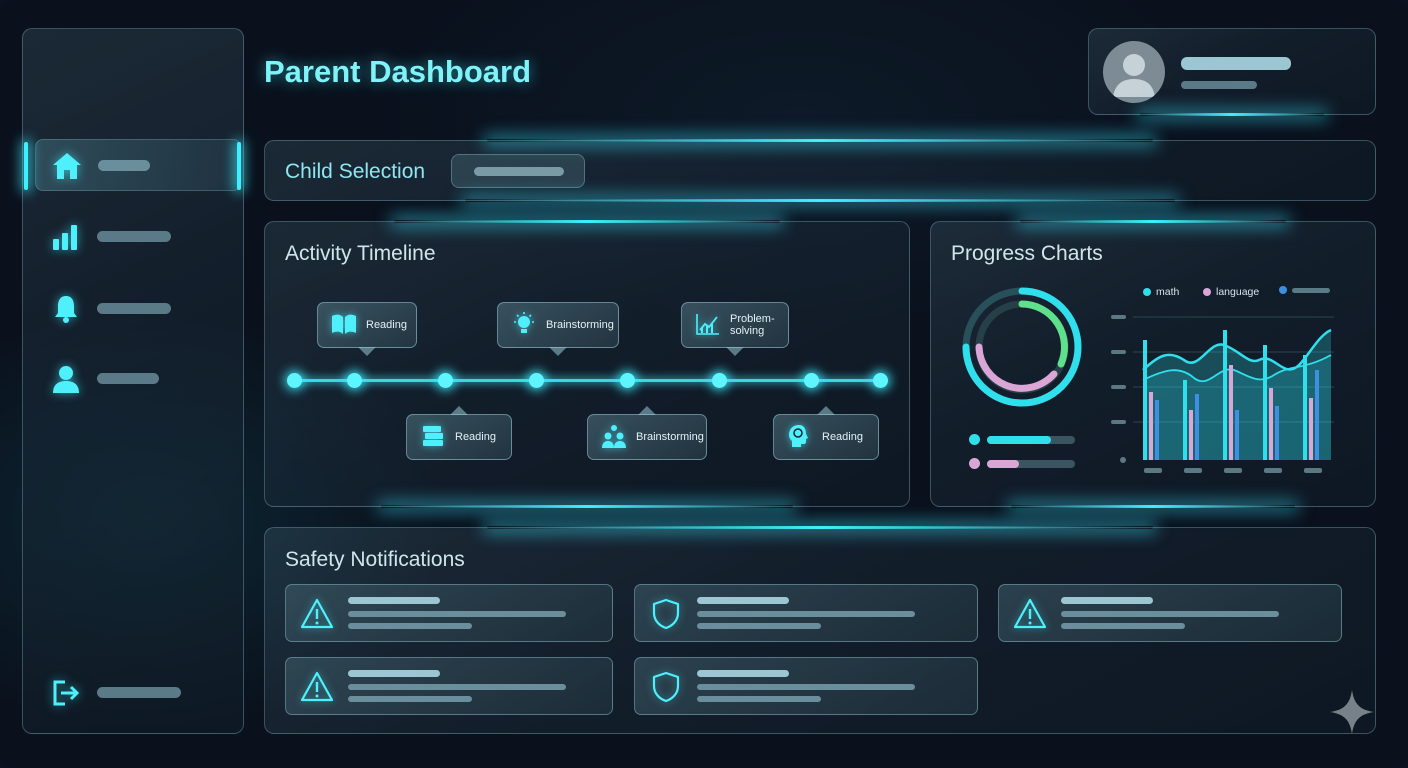 The width and height of the screenshot is (1408, 768). I want to click on child-name-placeholder, so click(519, 171).